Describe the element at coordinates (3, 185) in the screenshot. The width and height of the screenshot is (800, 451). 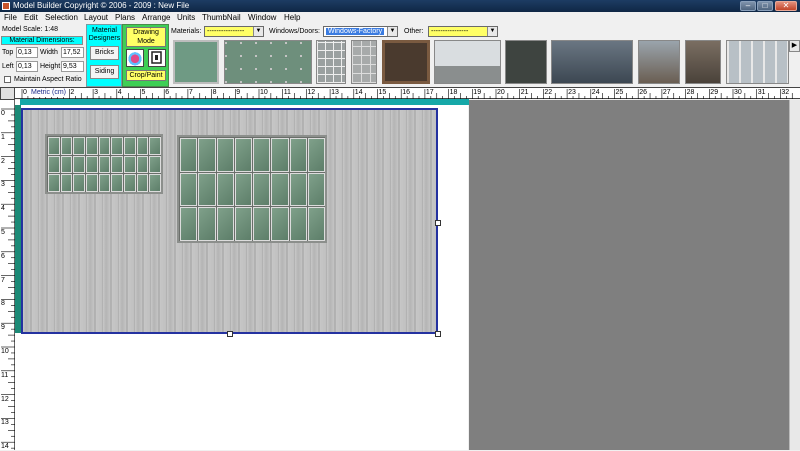
I see `ruler-number: 3` at that location.